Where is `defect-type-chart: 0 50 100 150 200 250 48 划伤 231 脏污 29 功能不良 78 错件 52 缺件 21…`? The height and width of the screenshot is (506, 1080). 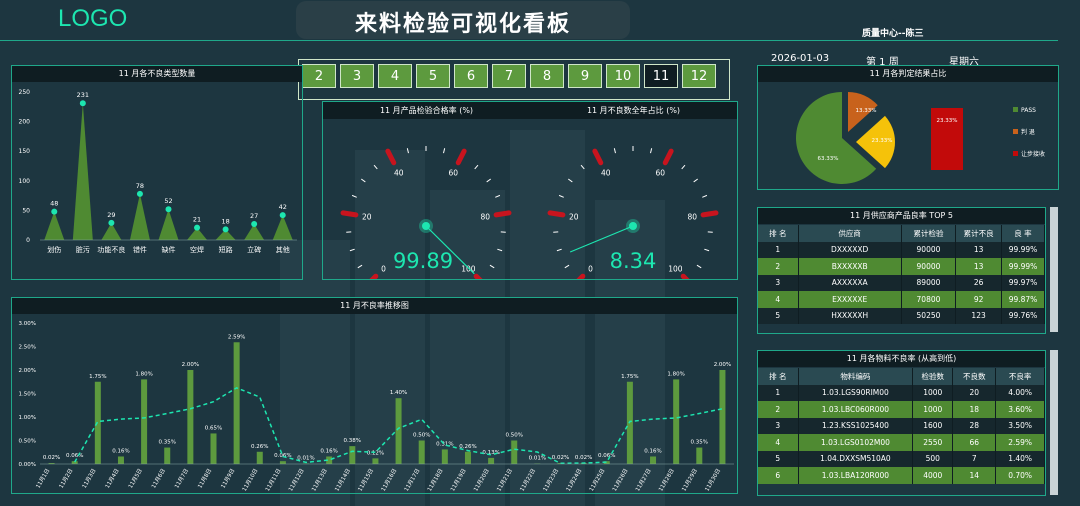 defect-type-chart: 0 50 100 150 200 250 48 划伤 231 脏污 29 功能不良 78 错件 52 缺件 21… is located at coordinates (158, 171).